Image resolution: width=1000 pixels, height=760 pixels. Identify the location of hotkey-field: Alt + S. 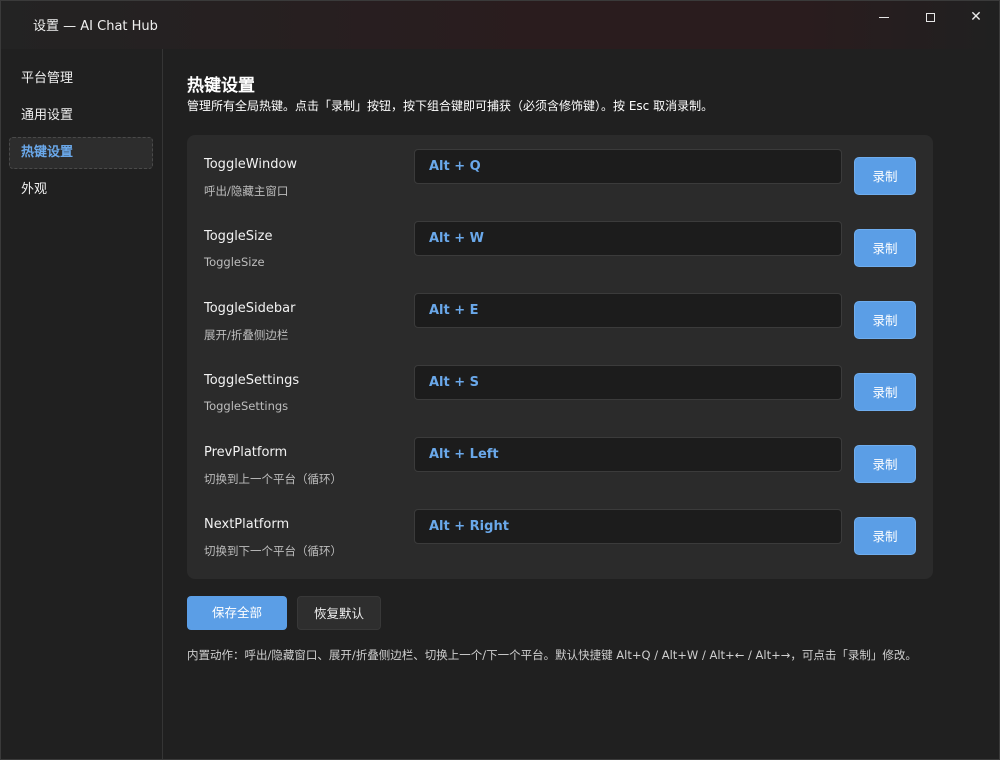
(628, 382).